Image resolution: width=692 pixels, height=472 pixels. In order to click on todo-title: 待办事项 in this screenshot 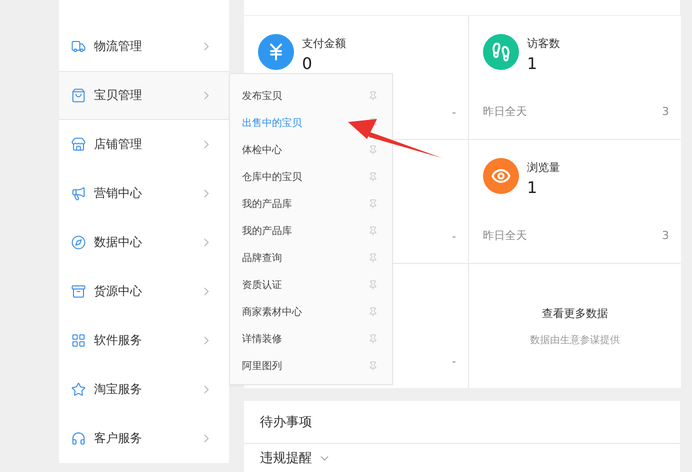, I will do `click(286, 422)`.